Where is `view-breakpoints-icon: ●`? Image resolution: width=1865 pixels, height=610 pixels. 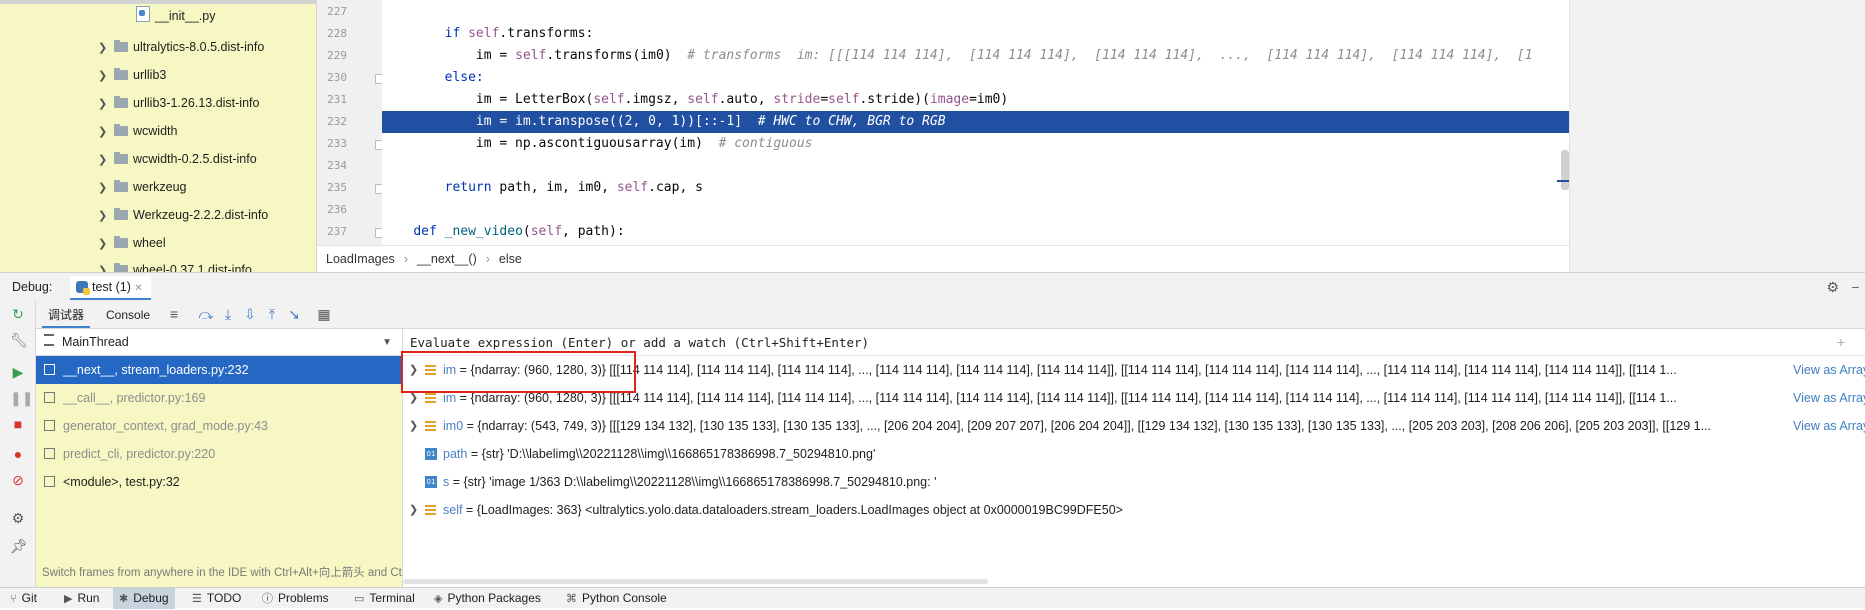
view-breakpoints-icon: ● is located at coordinates (18, 454).